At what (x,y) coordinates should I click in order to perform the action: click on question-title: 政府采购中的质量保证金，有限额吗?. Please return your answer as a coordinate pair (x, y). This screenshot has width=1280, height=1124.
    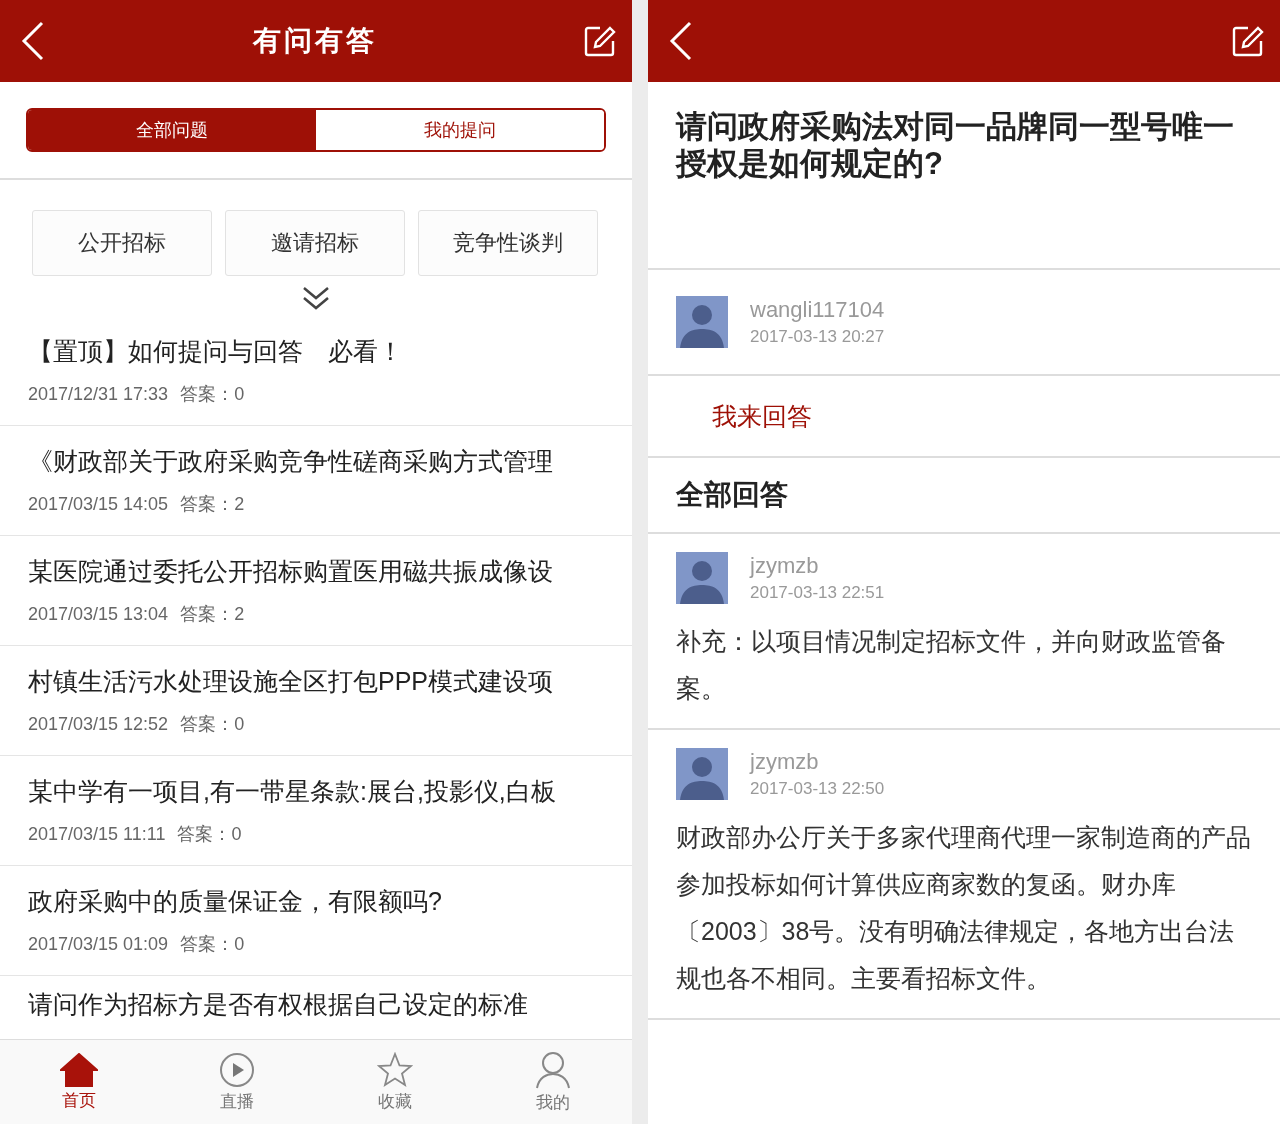
    Looking at the image, I should click on (316, 901).